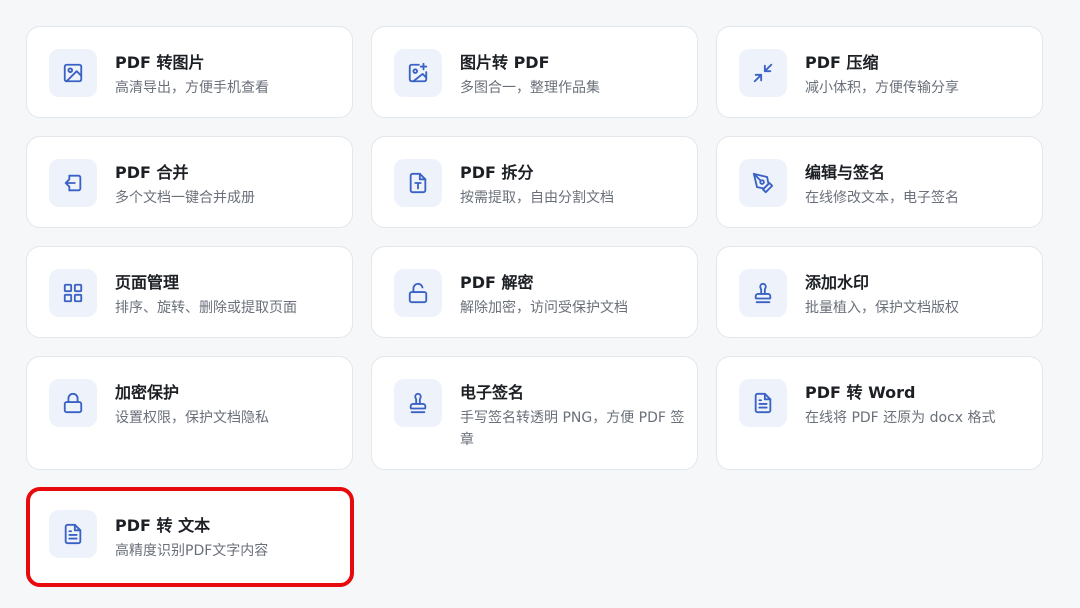 The height and width of the screenshot is (608, 1080). I want to click on card-description: 按需提取，自由分割文档, so click(537, 198).